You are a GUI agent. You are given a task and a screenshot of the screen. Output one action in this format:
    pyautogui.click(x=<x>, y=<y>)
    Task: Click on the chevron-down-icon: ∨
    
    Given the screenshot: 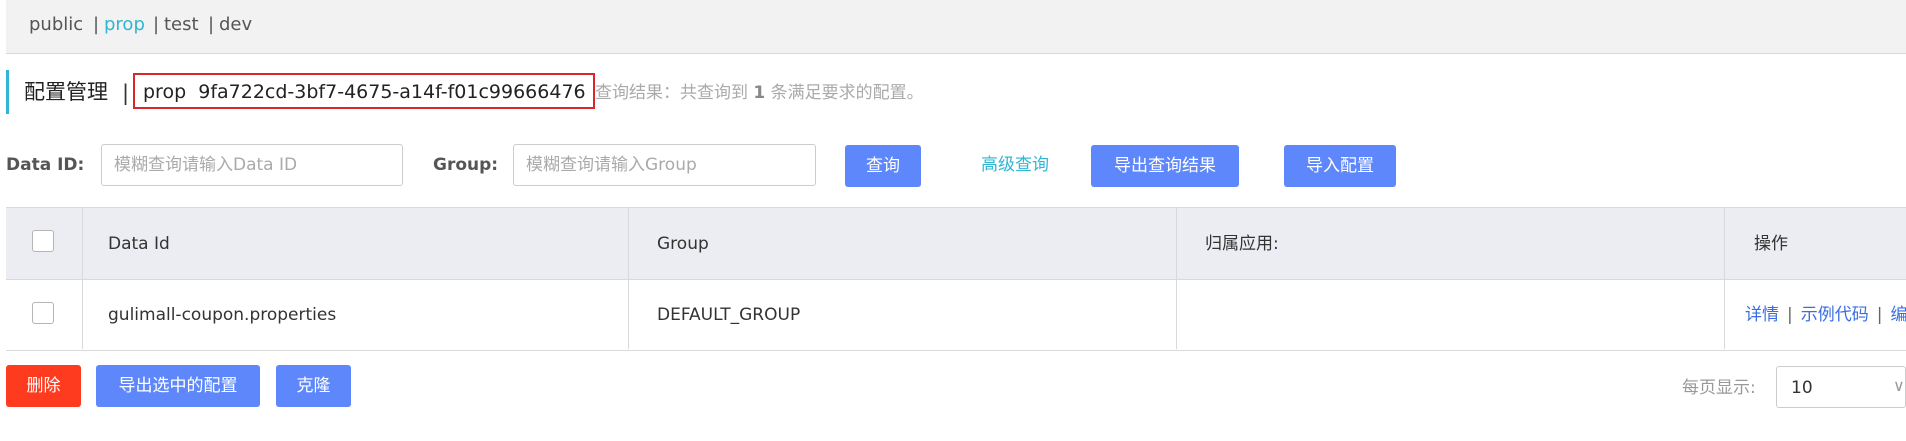 What is the action you would take?
    pyautogui.click(x=1899, y=385)
    